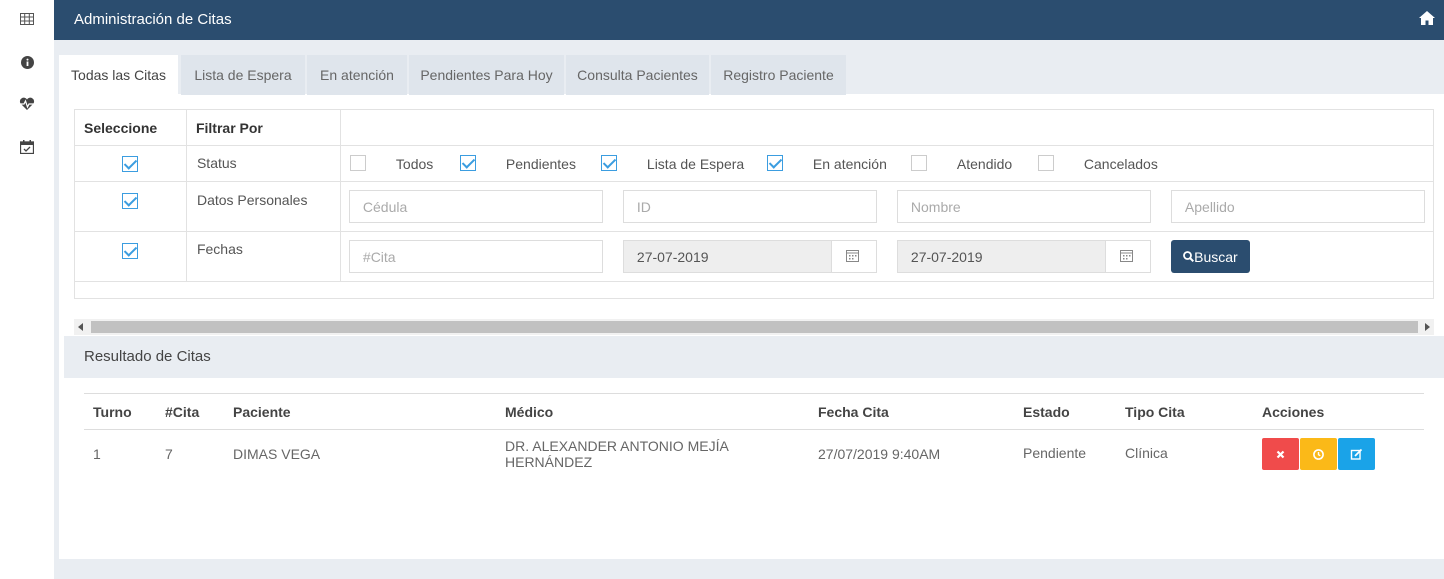 The width and height of the screenshot is (1444, 579). What do you see at coordinates (190, 411) in the screenshot?
I see `col-cita: #Cita` at bounding box center [190, 411].